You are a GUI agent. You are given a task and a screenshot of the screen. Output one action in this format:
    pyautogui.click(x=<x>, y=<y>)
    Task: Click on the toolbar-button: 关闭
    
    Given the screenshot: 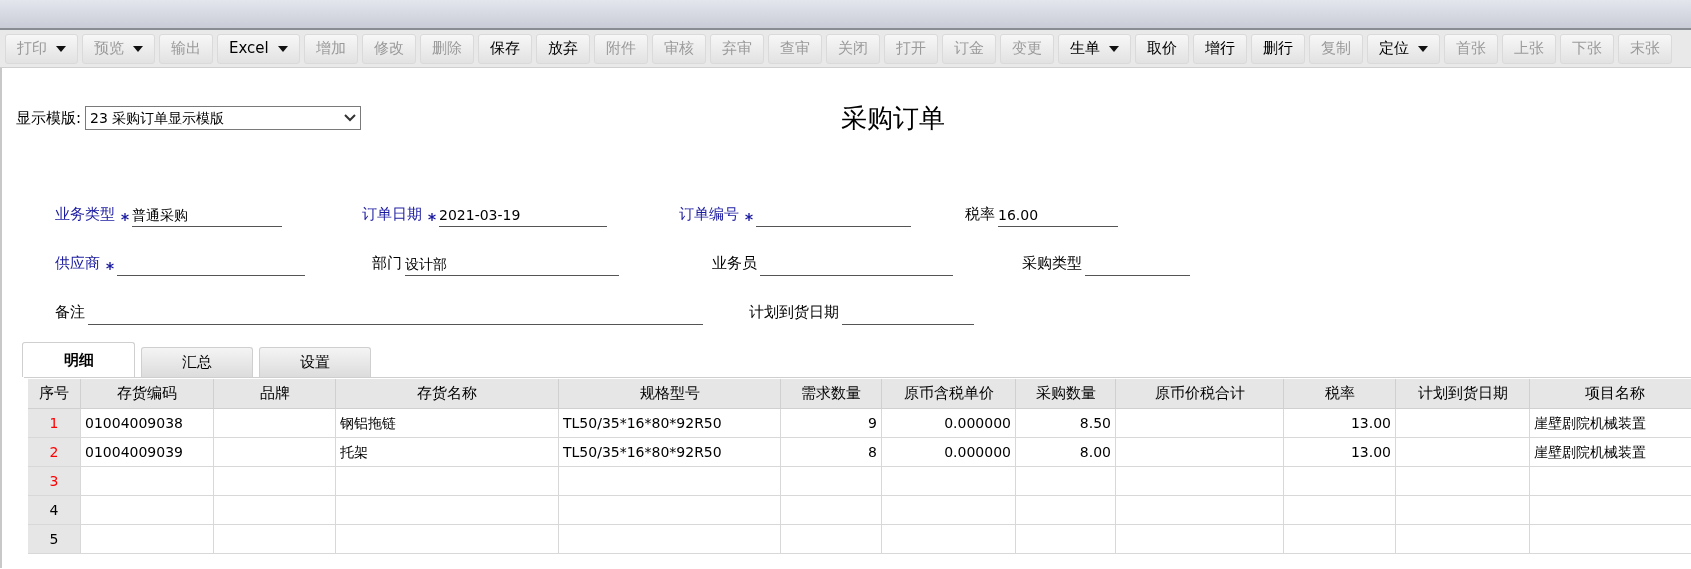 What is the action you would take?
    pyautogui.click(x=852, y=48)
    